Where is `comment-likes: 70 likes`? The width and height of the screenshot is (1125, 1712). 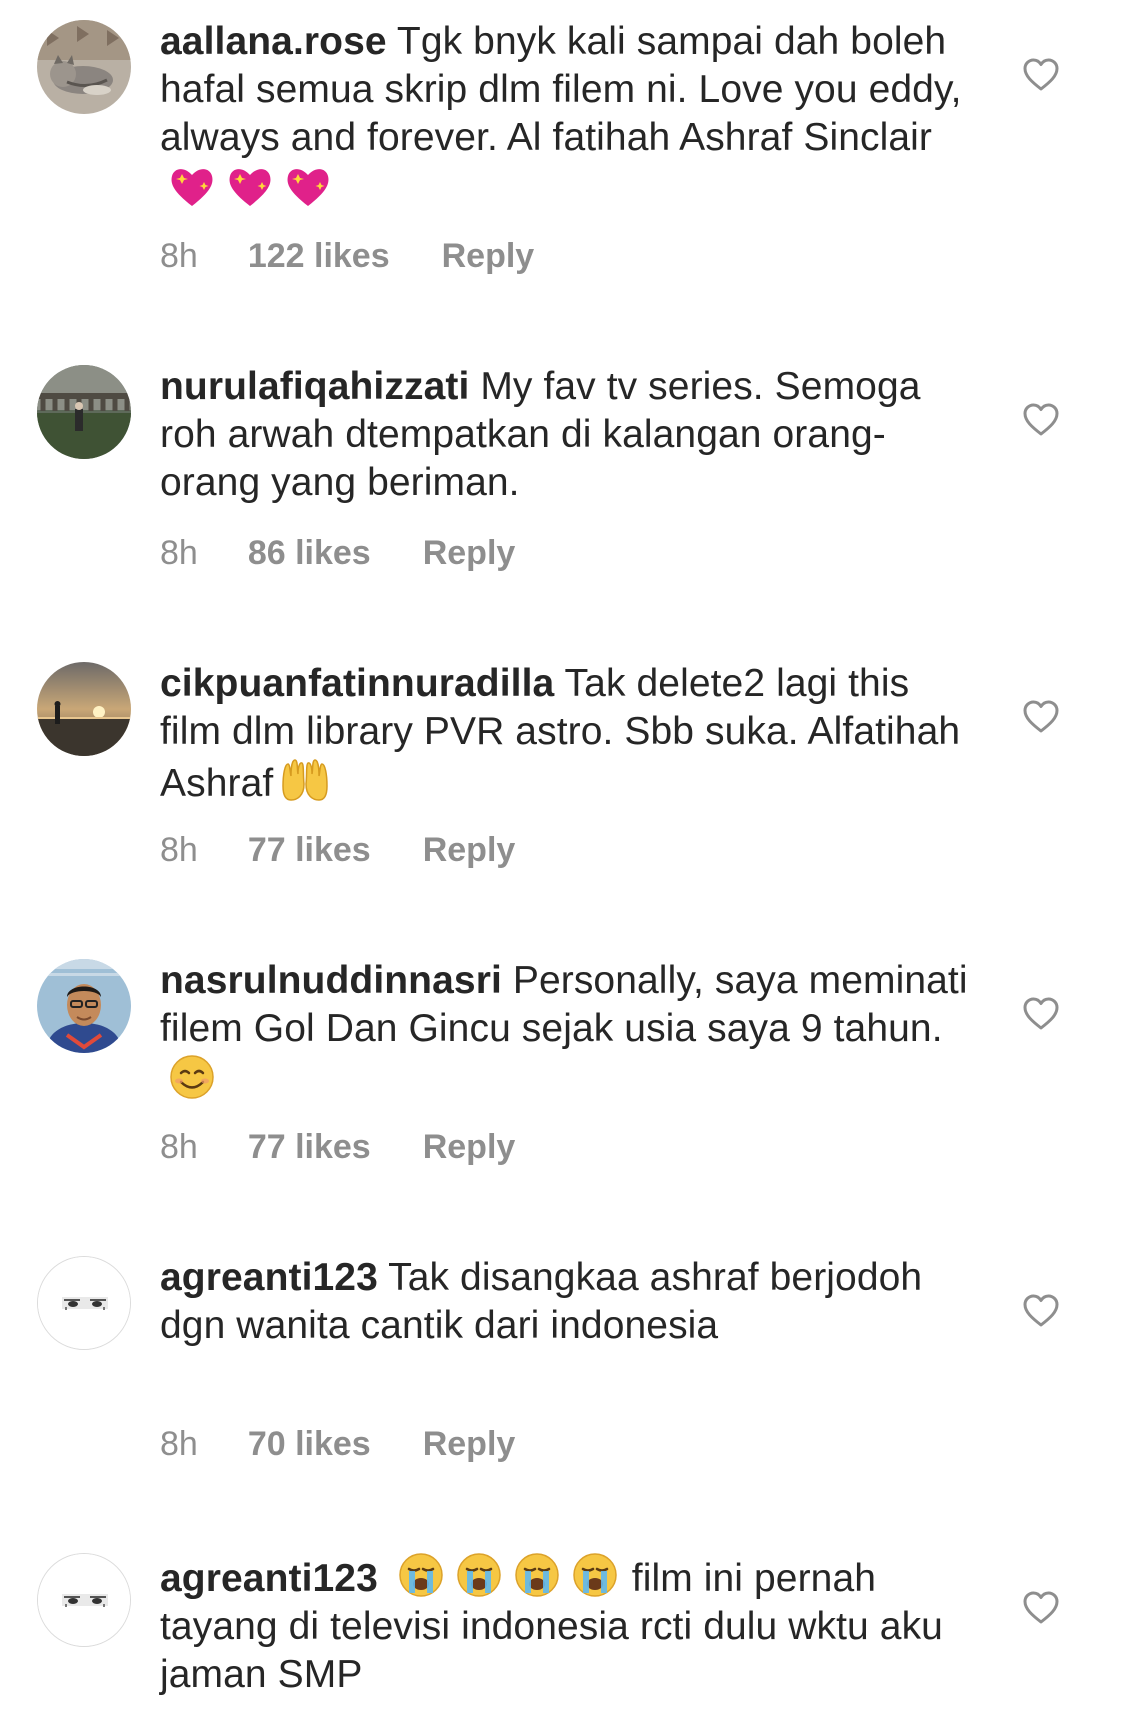
comment-likes: 70 likes is located at coordinates (309, 1444).